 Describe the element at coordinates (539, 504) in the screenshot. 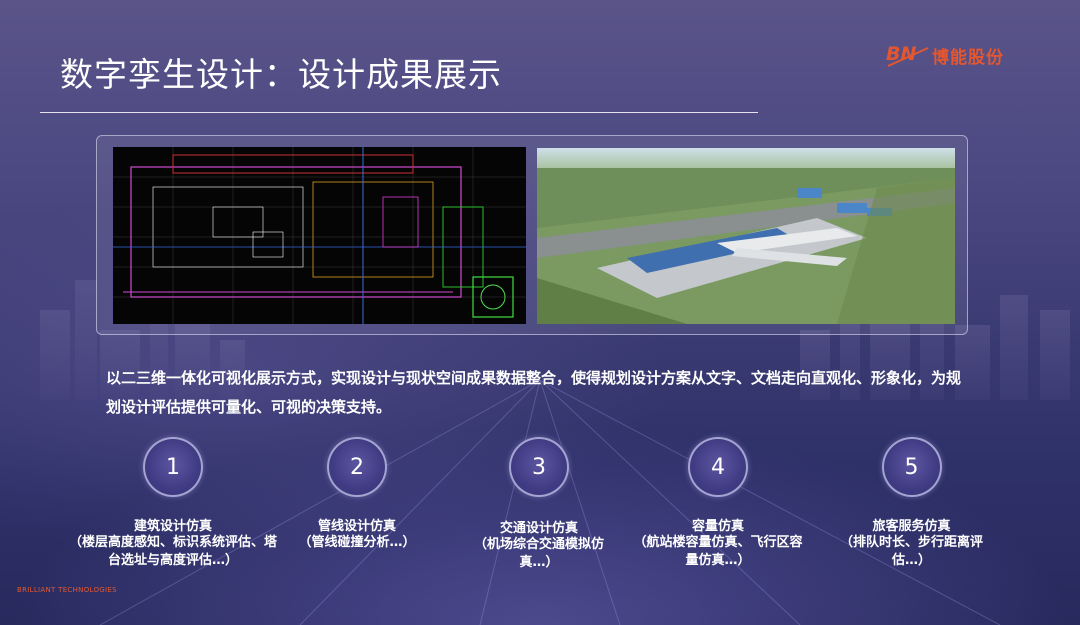

I see `step-traffic-simulation: 3 交通设计仿真 （机场综合交通模拟仿真…）` at that location.